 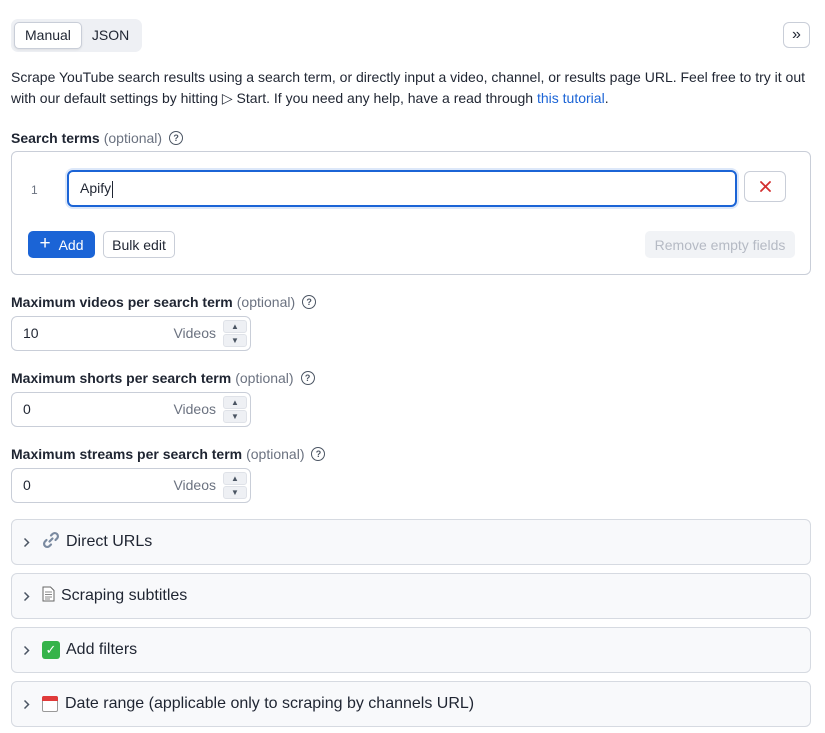 I want to click on check-icon: ✓, so click(x=51, y=650).